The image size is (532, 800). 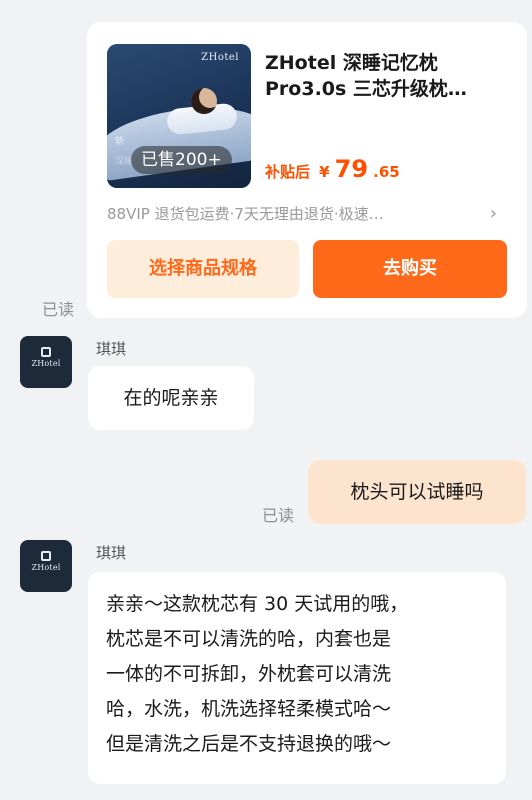 What do you see at coordinates (493, 213) in the screenshot?
I see `chevron-right-icon: ›` at bounding box center [493, 213].